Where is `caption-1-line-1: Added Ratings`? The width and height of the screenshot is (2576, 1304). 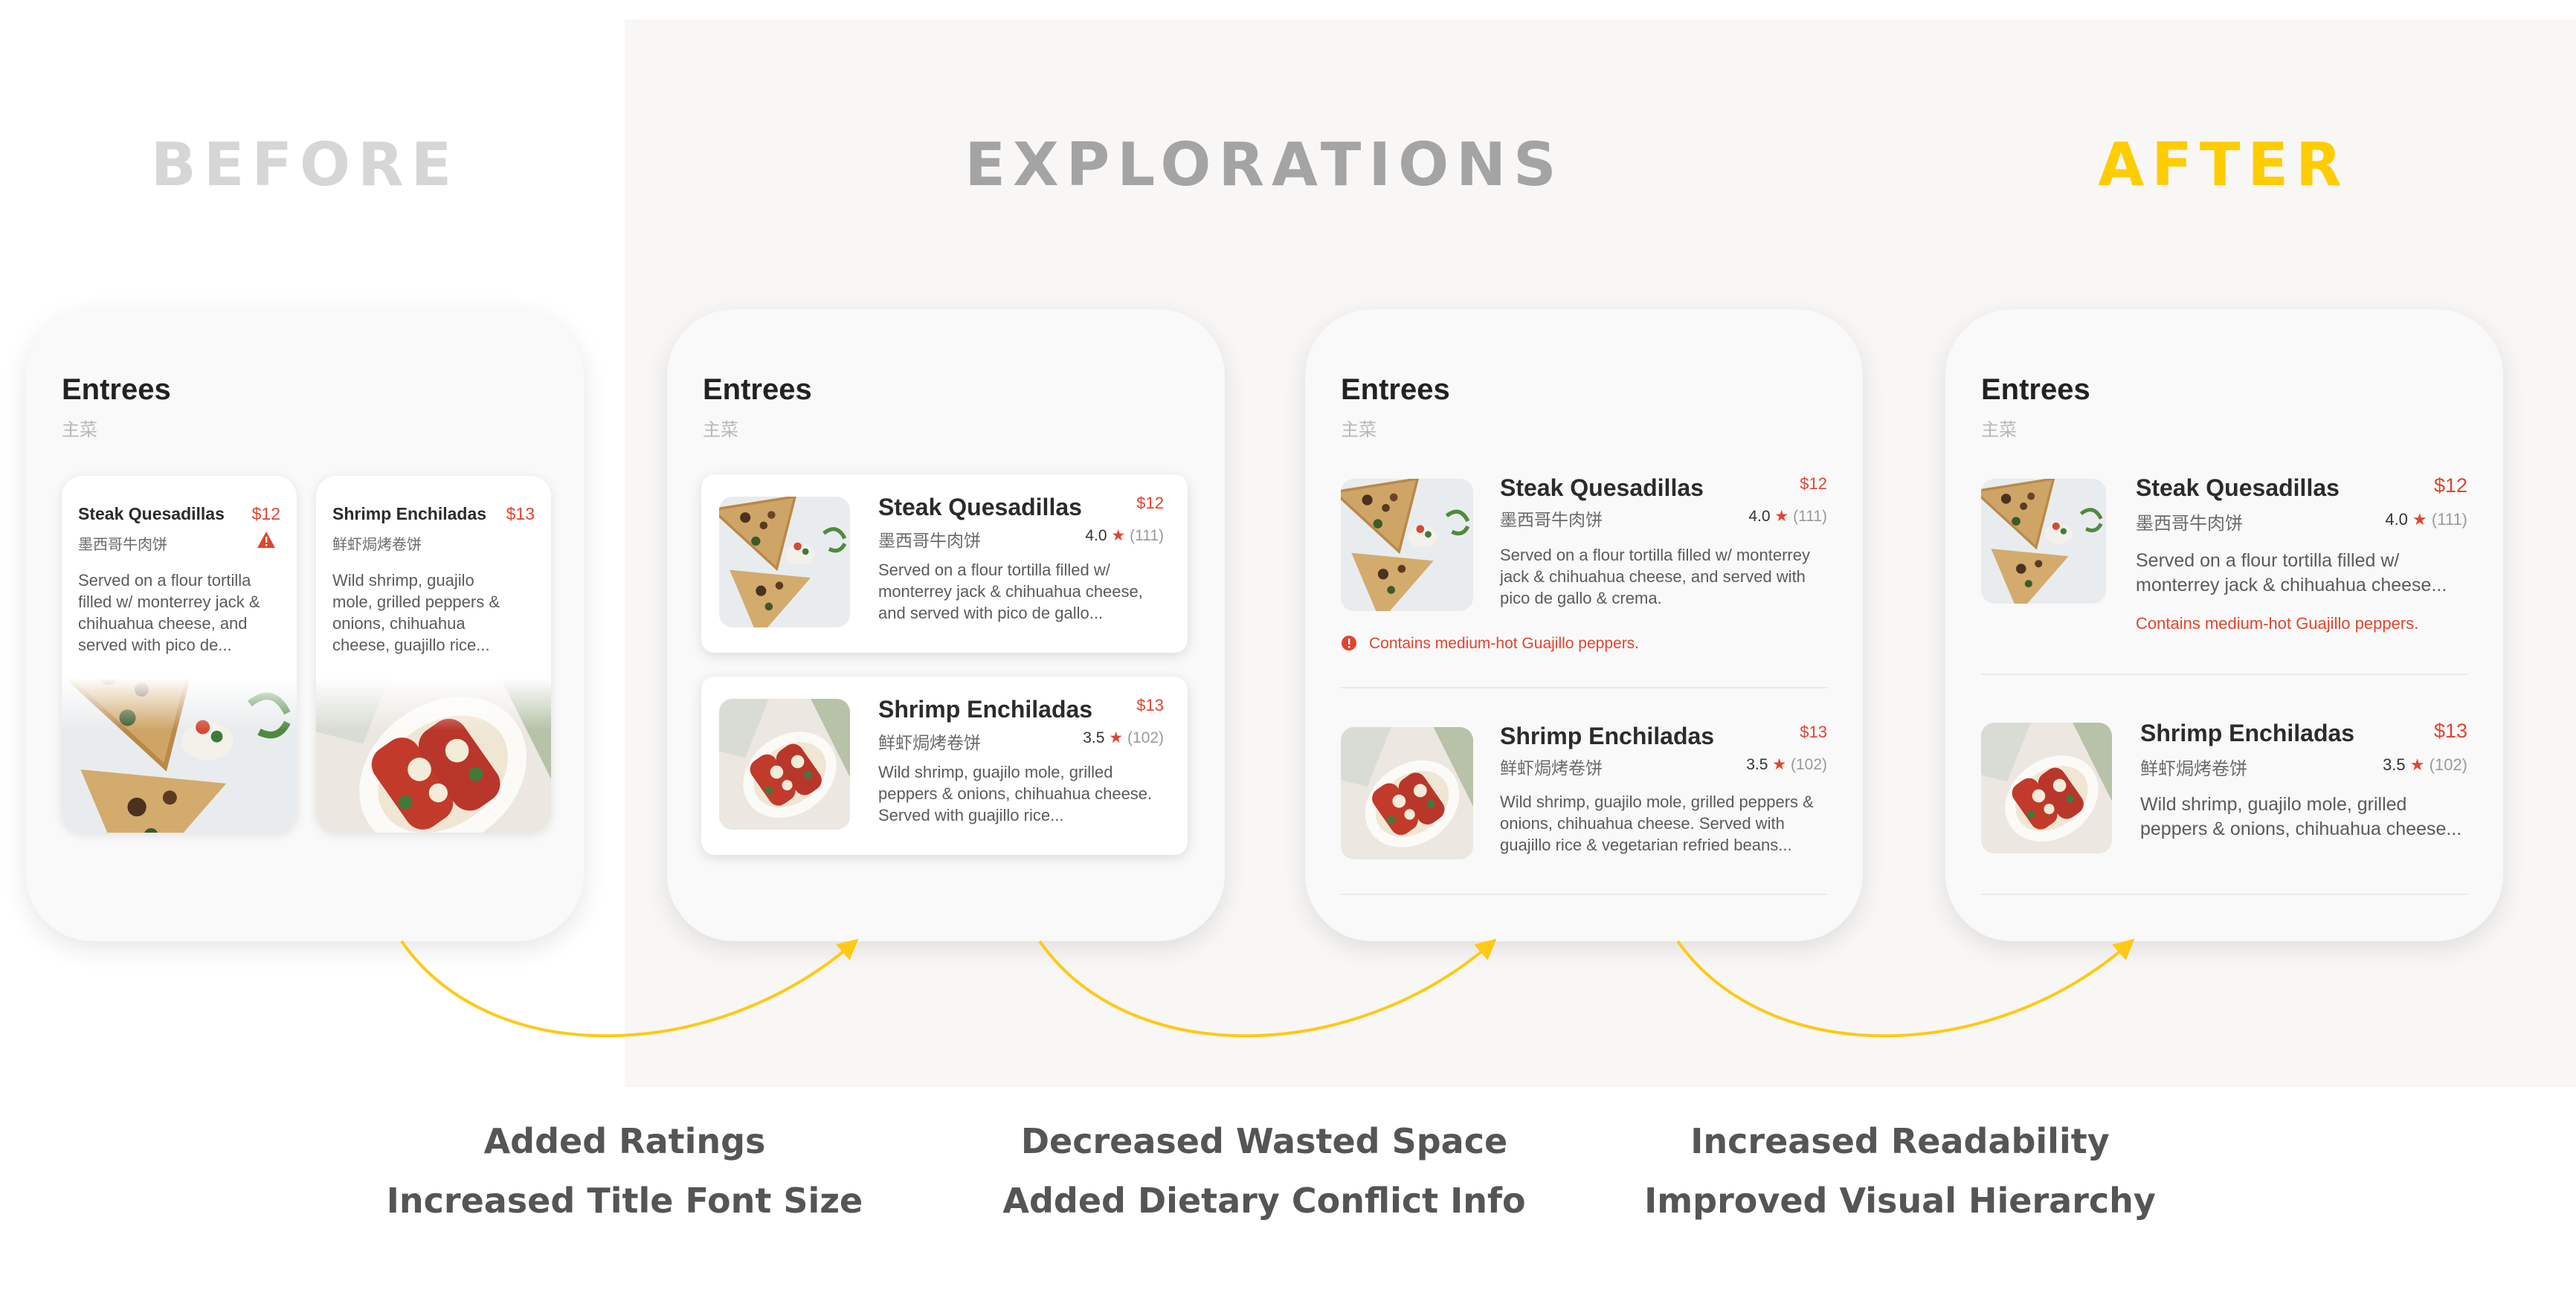
caption-1-line-1: Added Ratings is located at coordinates (624, 1141).